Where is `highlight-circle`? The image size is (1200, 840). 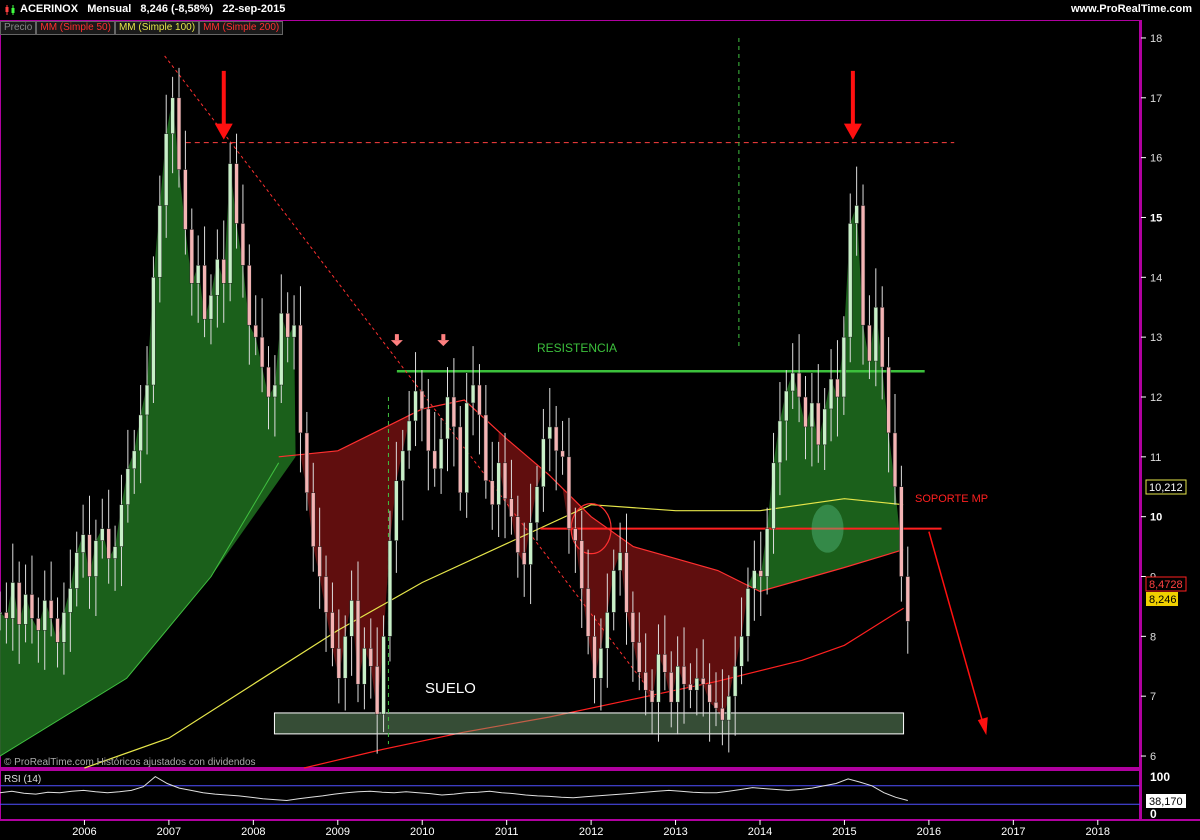
highlight-circle is located at coordinates (827, 528).